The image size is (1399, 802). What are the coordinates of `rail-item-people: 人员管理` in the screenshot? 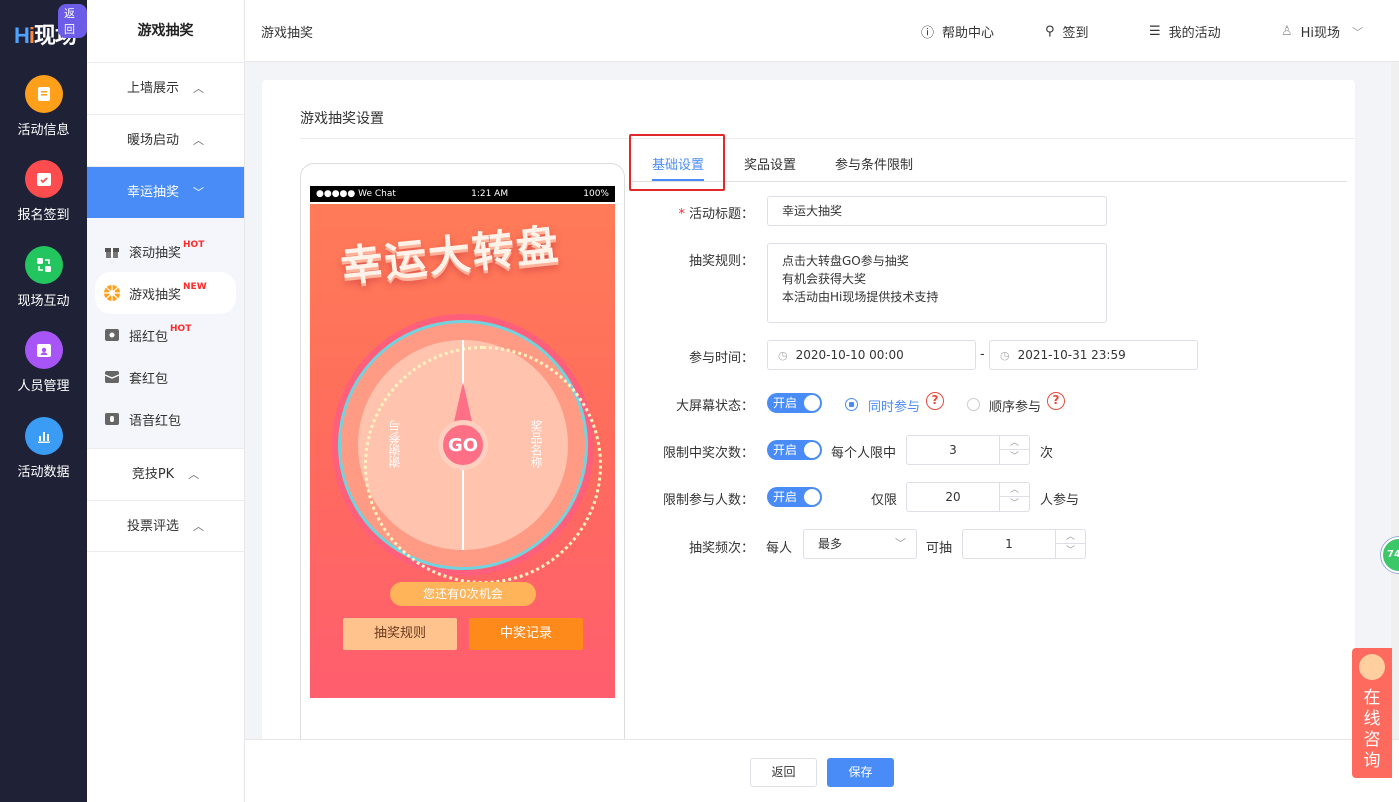 It's located at (43, 362).